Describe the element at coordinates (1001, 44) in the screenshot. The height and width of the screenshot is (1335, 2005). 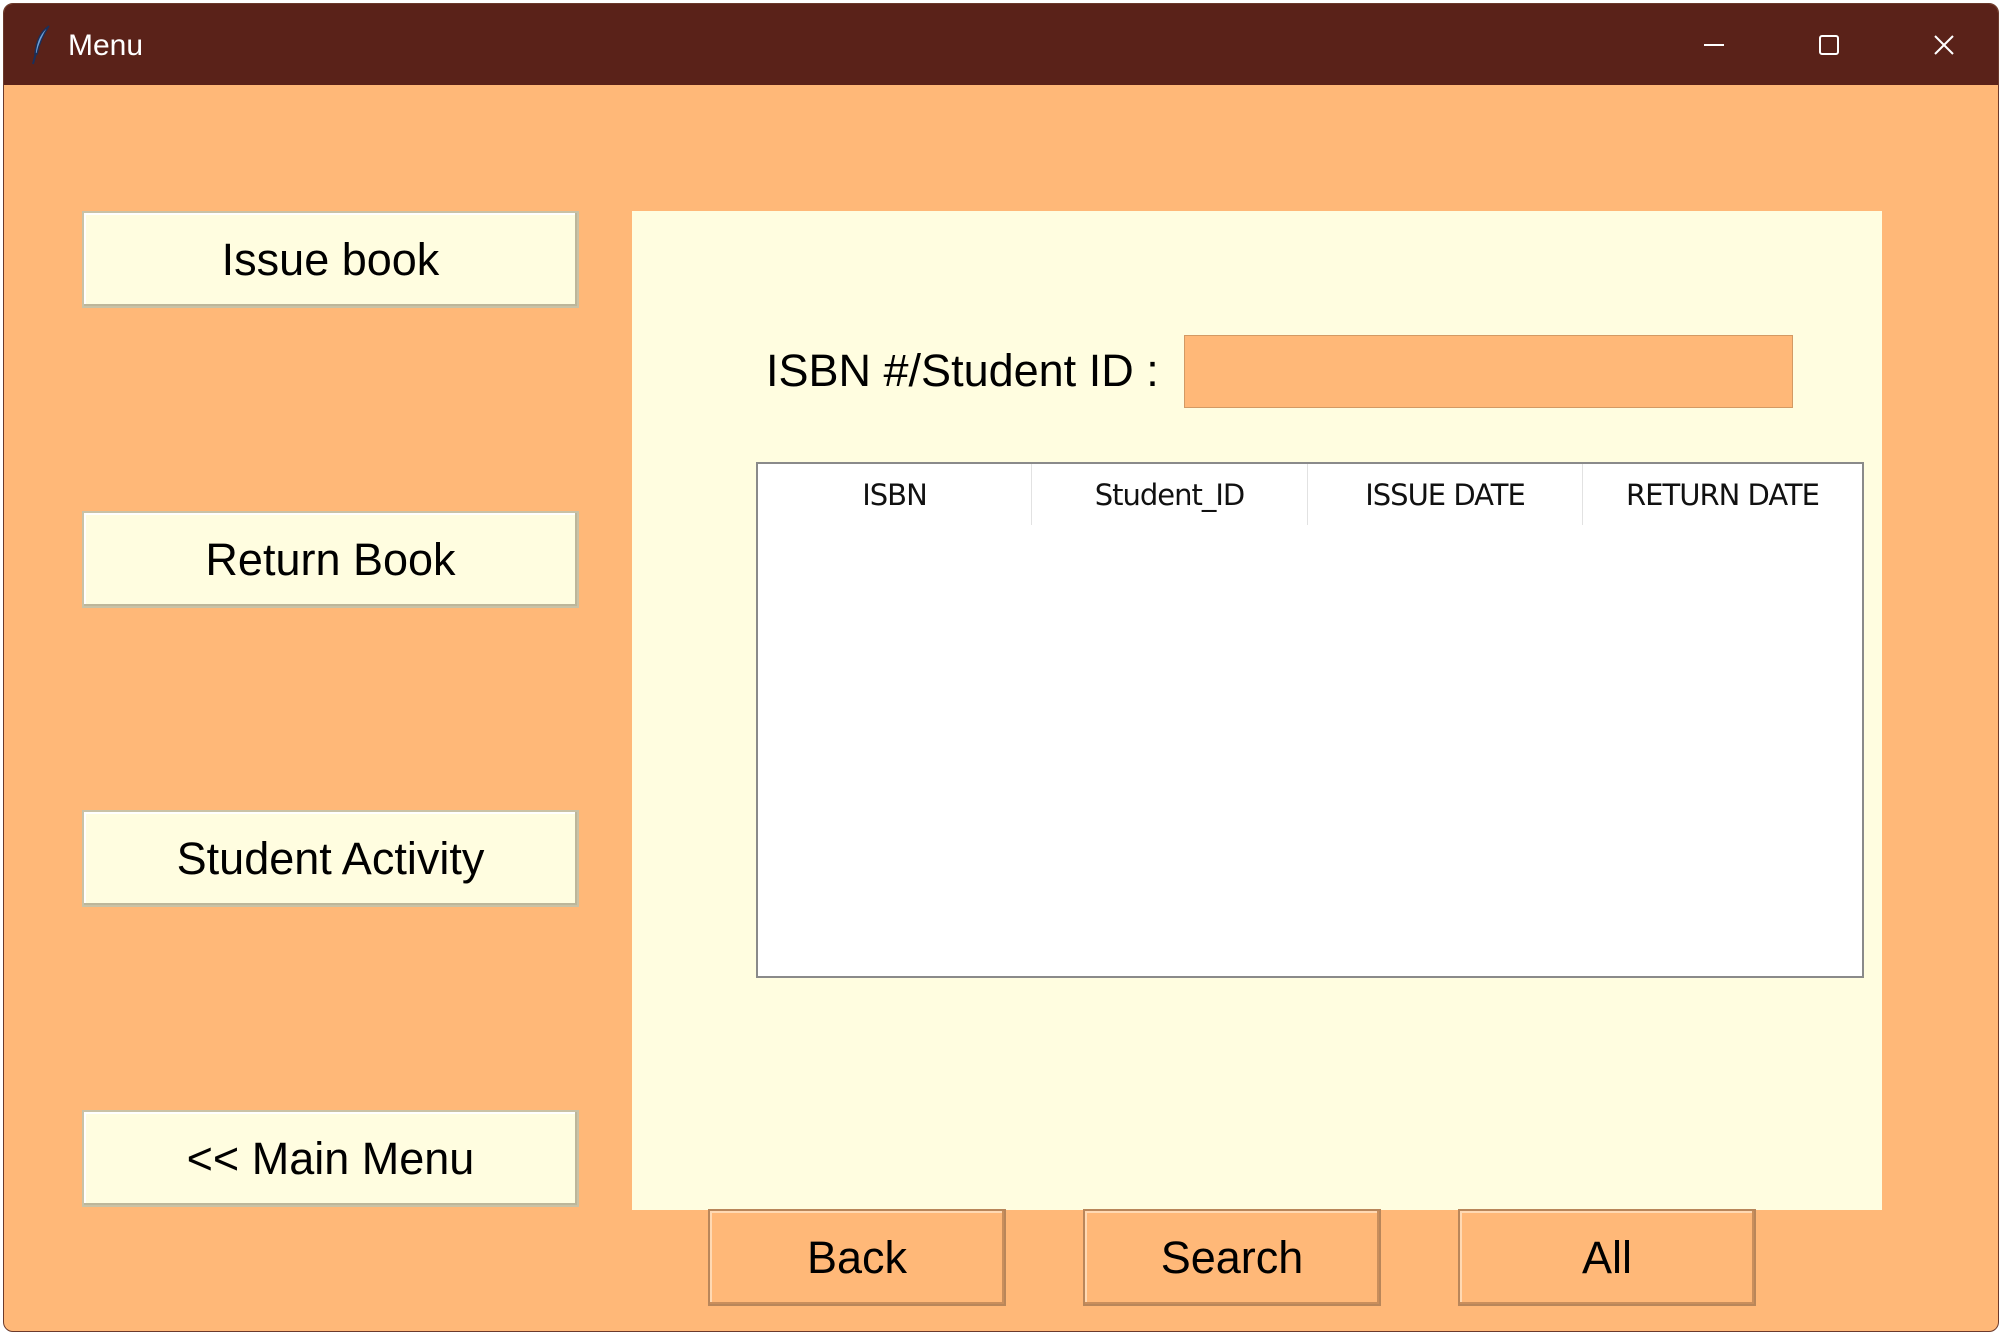
I see `title-bar: Menu` at that location.